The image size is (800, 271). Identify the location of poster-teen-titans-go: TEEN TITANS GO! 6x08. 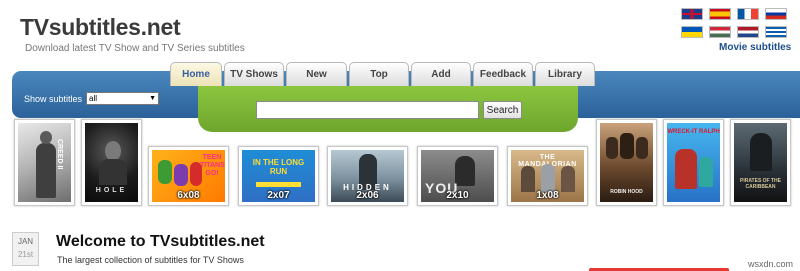
(188, 176).